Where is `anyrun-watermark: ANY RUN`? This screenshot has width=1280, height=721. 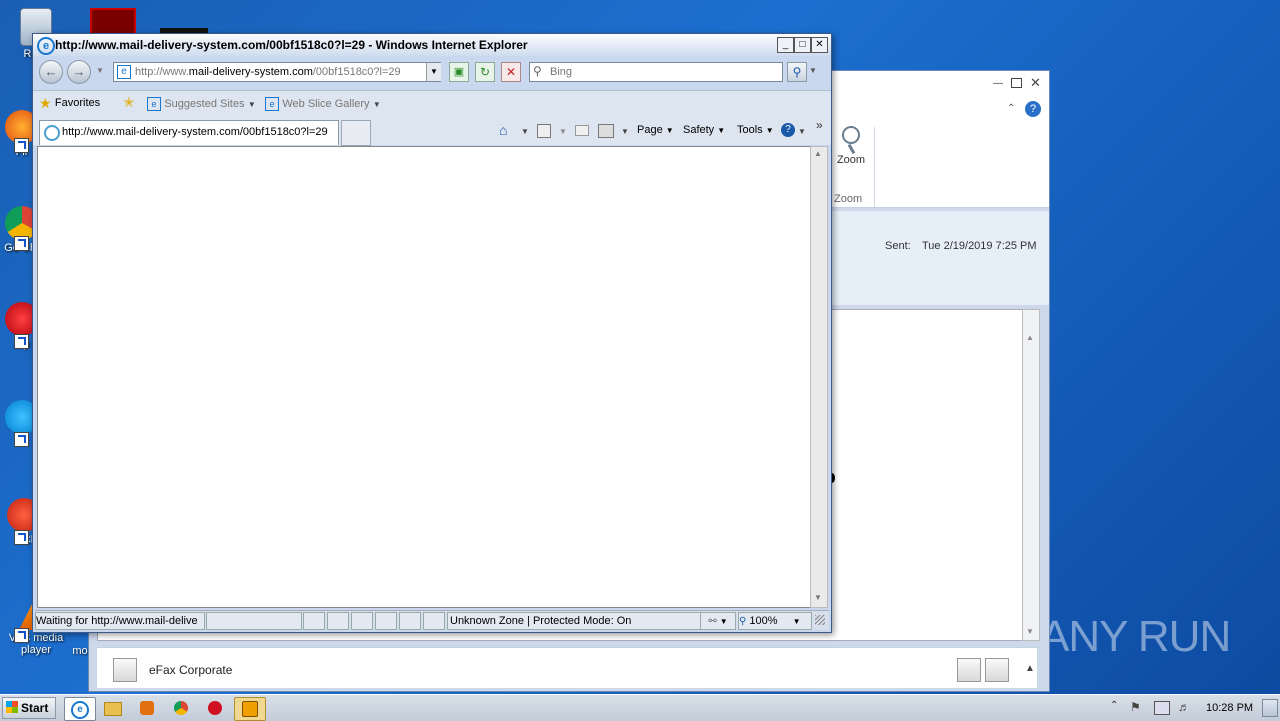
anyrun-watermark: ANY RUN is located at coordinates (1140, 642).